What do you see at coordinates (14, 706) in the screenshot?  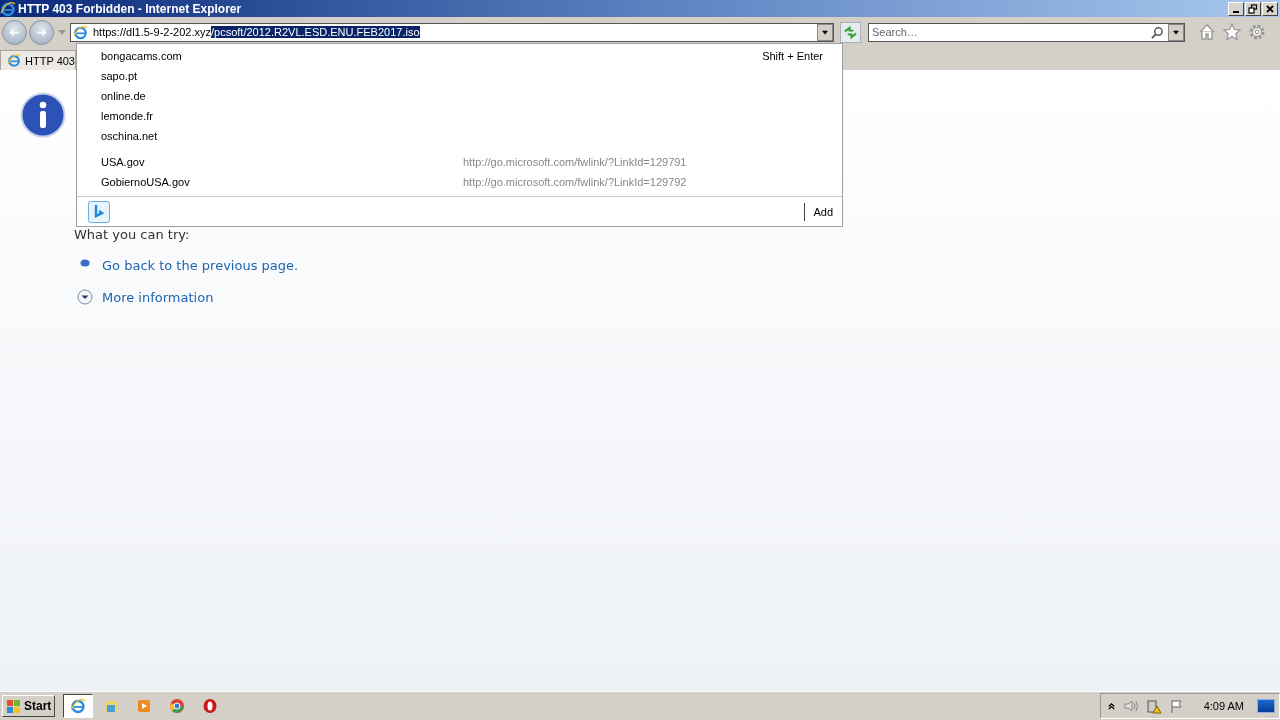 I see `windows-logo-icon` at bounding box center [14, 706].